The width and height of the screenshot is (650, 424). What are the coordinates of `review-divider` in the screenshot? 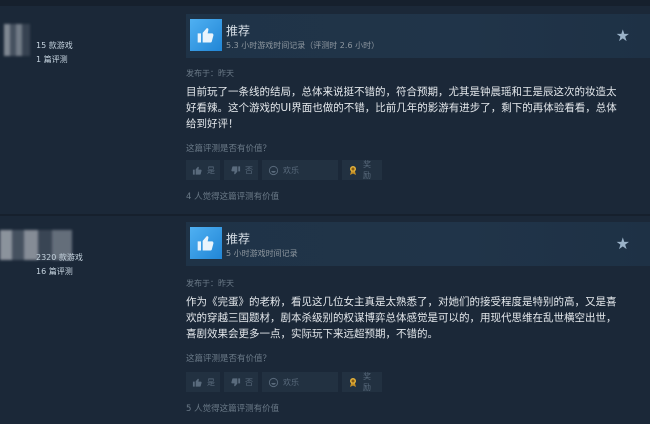 It's located at (325, 215).